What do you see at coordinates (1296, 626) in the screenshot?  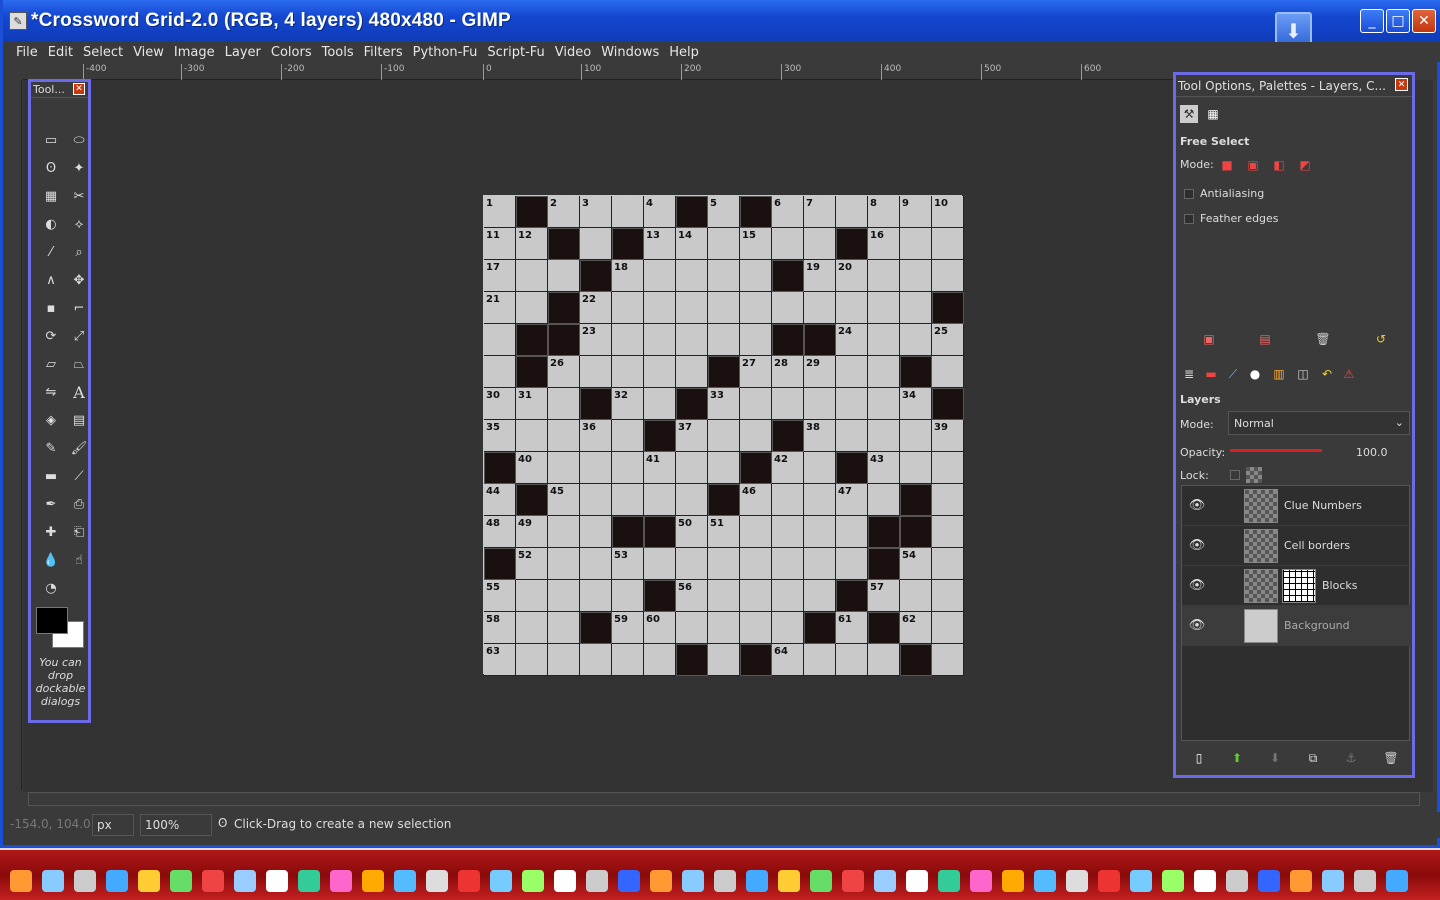 I see `layer-row-selected: 👁 Background` at bounding box center [1296, 626].